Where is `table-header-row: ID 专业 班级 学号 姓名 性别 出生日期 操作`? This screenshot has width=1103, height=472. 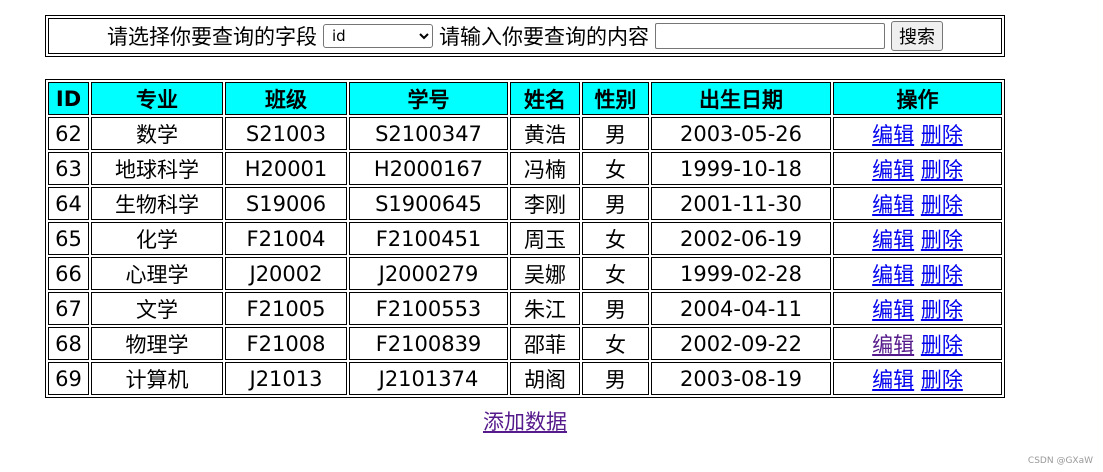
table-header-row: ID 专业 班级 学号 姓名 性别 出生日期 操作 is located at coordinates (525, 98).